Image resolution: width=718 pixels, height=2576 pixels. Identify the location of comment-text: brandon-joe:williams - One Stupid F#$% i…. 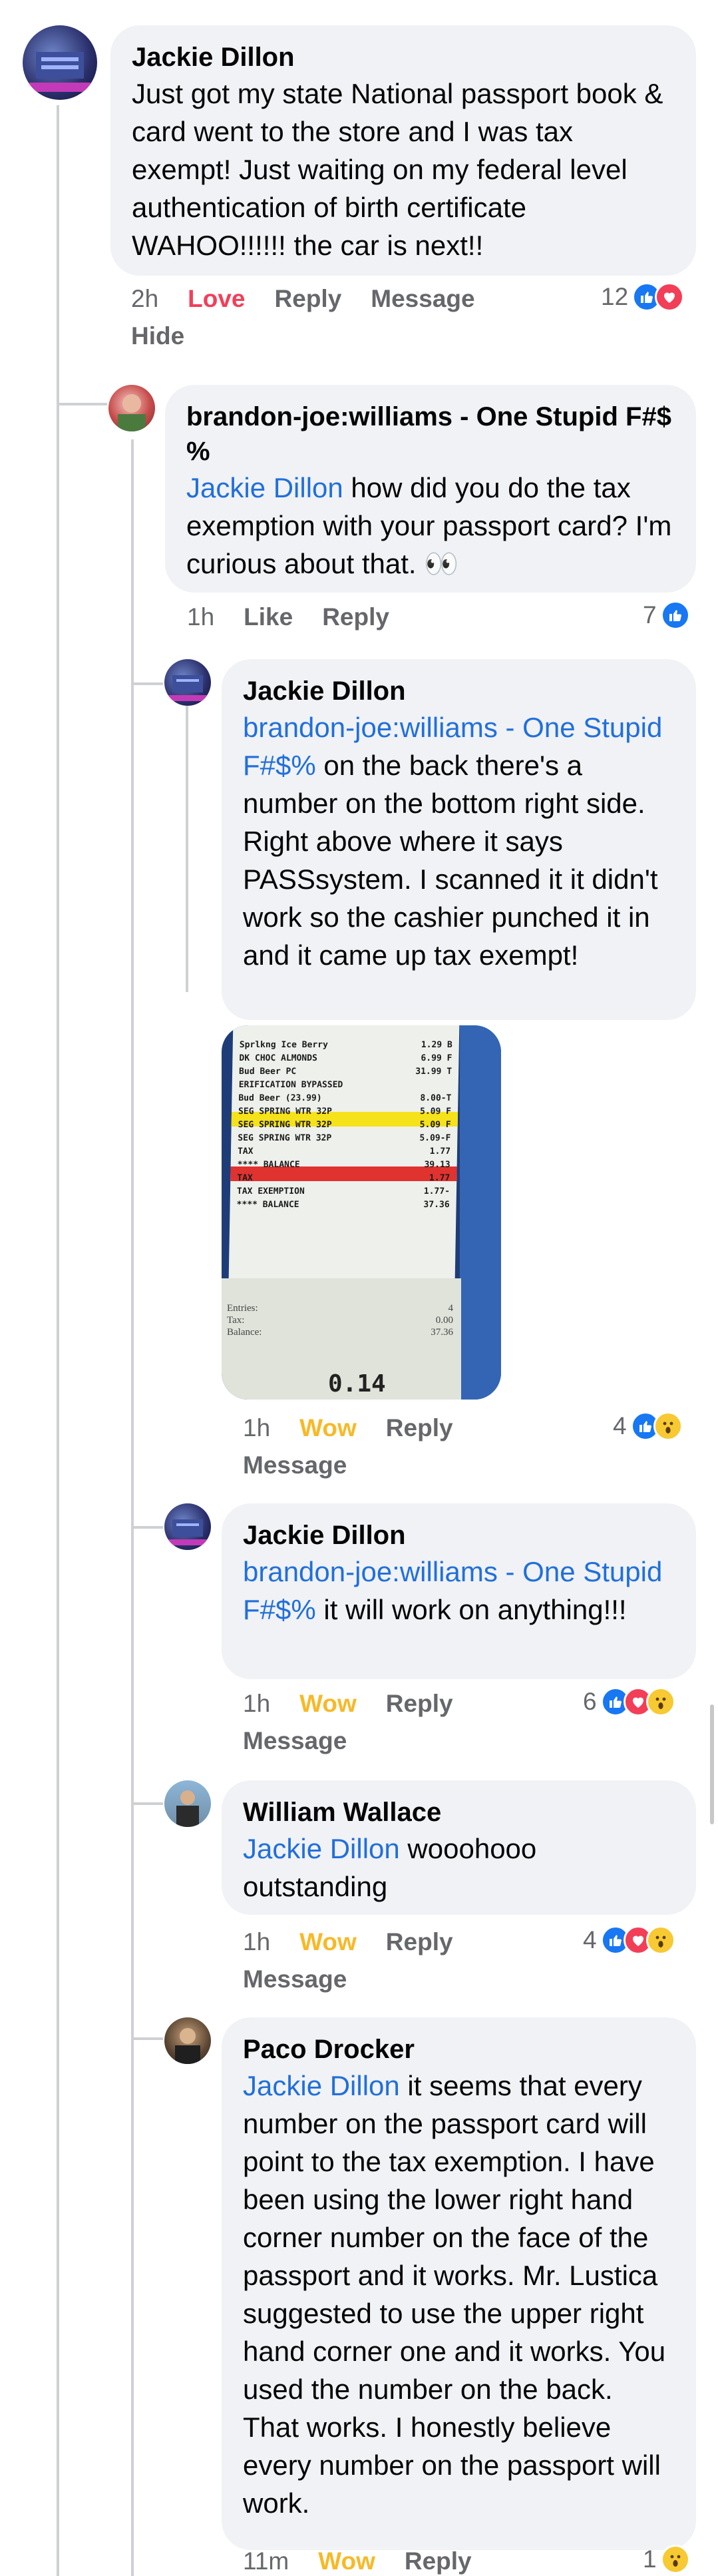
(459, 1591).